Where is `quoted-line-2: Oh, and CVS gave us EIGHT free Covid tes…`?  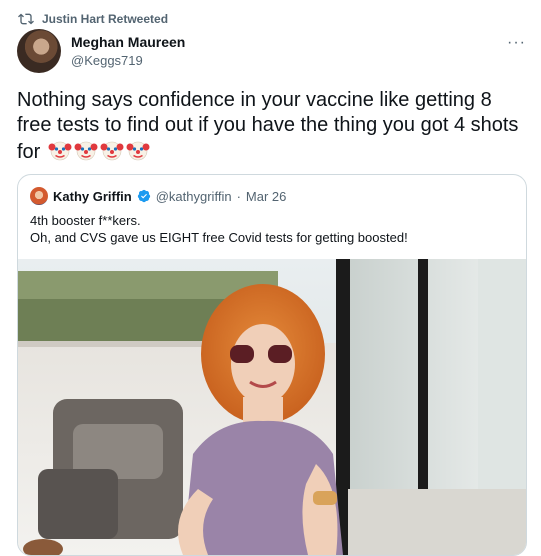
quoted-line-2: Oh, and CVS gave us EIGHT free Covid tes… is located at coordinates (219, 237).